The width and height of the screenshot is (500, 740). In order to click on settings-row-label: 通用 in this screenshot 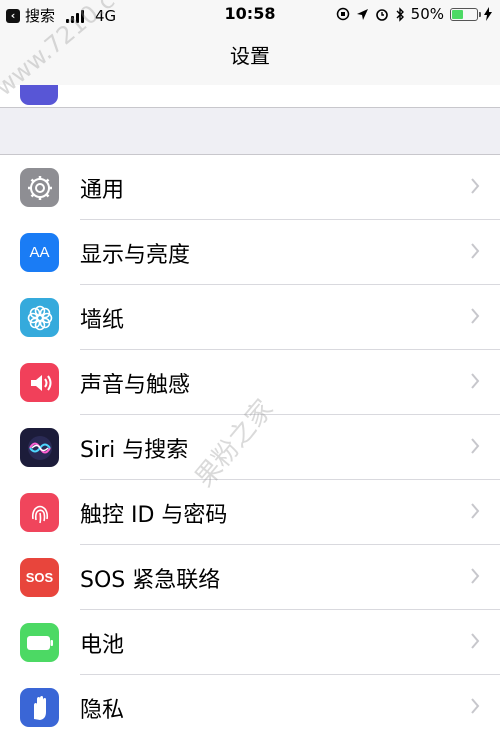, I will do `click(102, 190)`.